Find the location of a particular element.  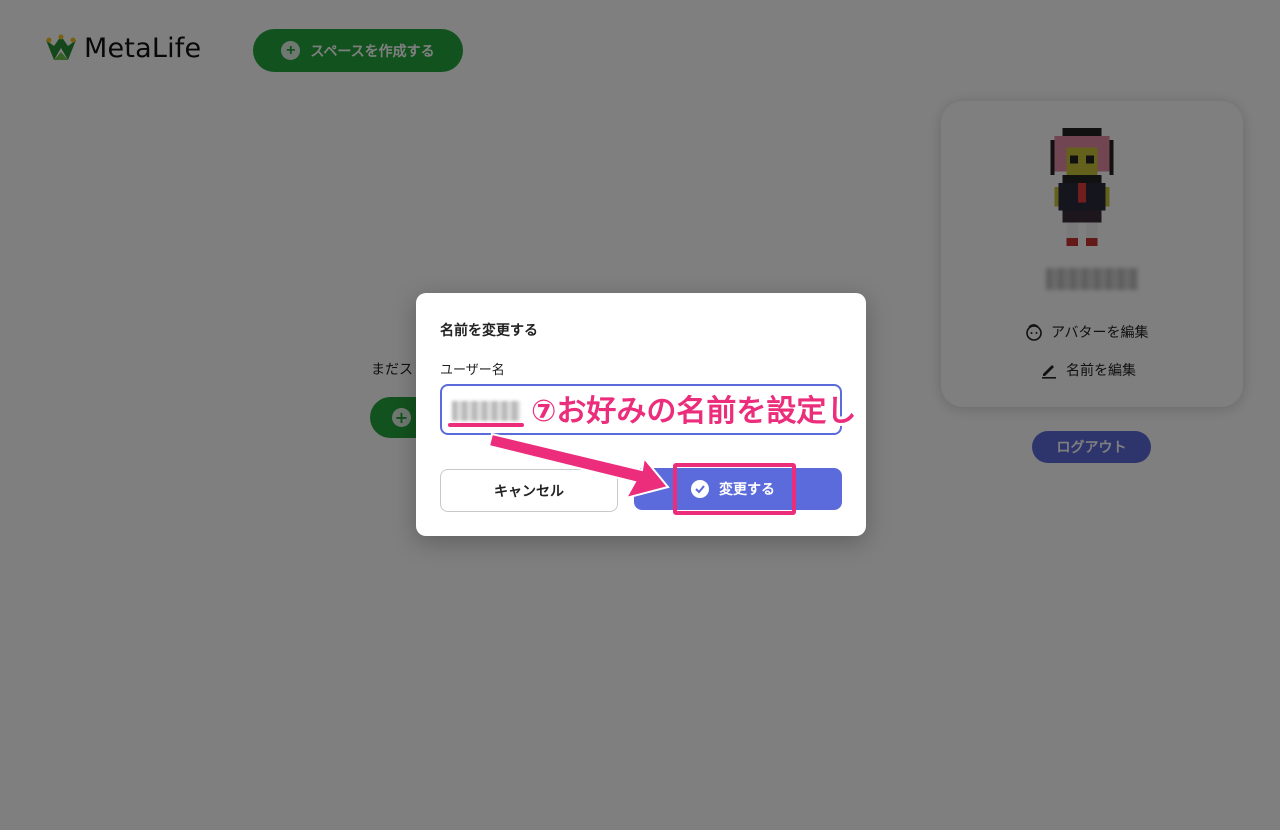

username-value-blurred is located at coordinates (486, 411).